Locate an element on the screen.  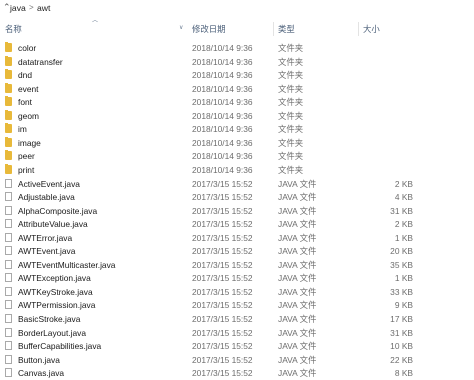
folder-row: event 2018/10/14 9:36 文件夹 is located at coordinates (237, 89).